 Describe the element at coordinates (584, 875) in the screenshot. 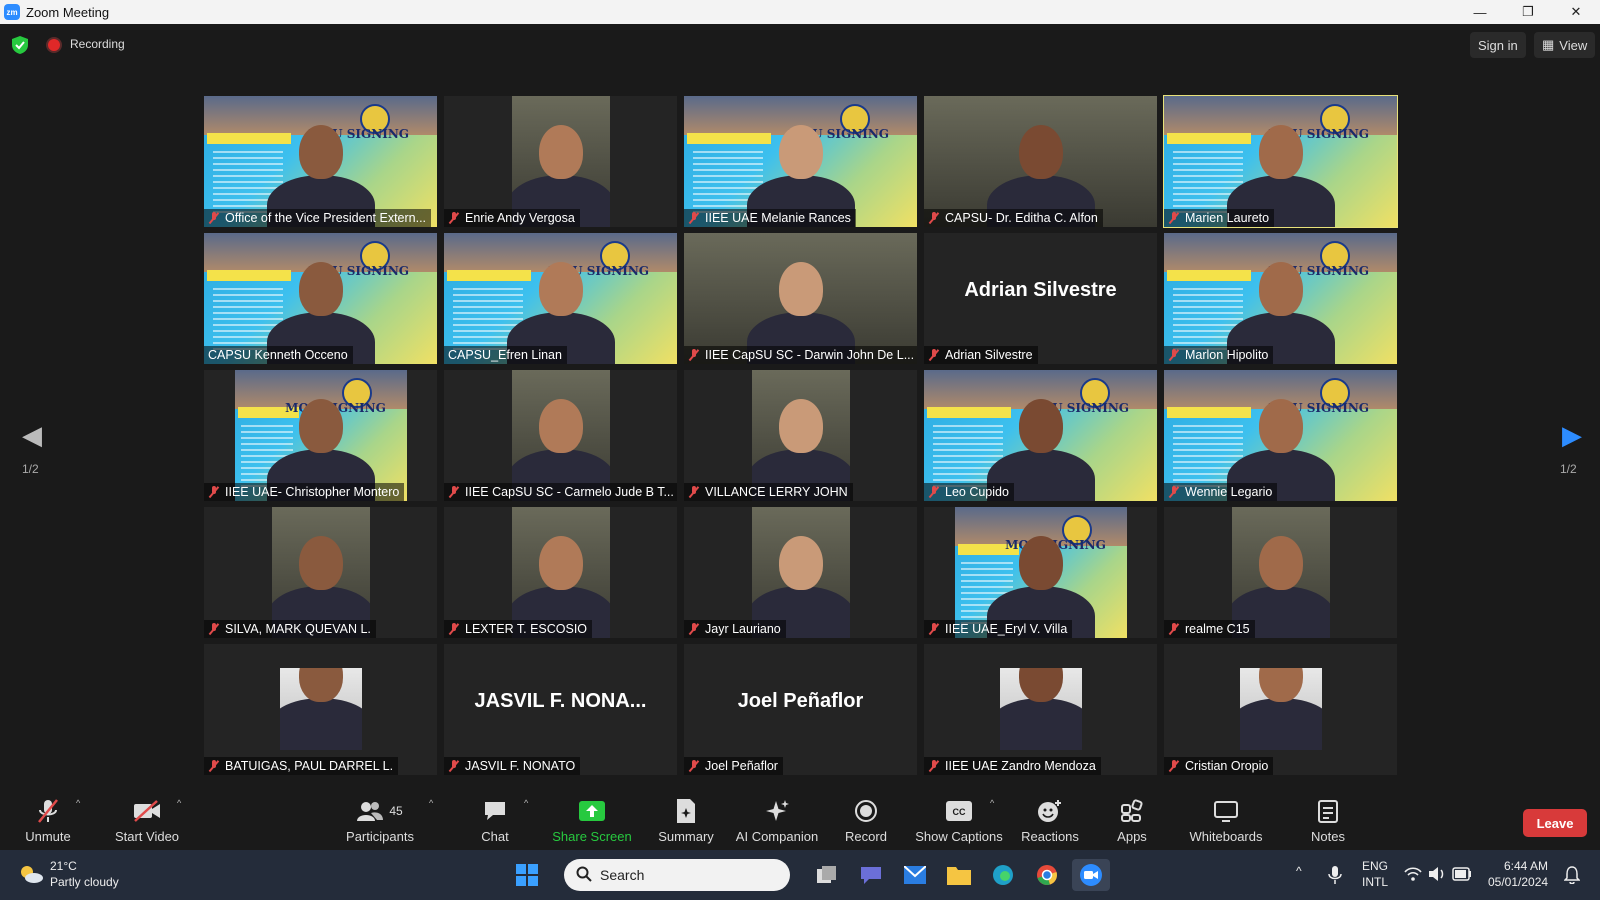

I see `search-icon` at that location.